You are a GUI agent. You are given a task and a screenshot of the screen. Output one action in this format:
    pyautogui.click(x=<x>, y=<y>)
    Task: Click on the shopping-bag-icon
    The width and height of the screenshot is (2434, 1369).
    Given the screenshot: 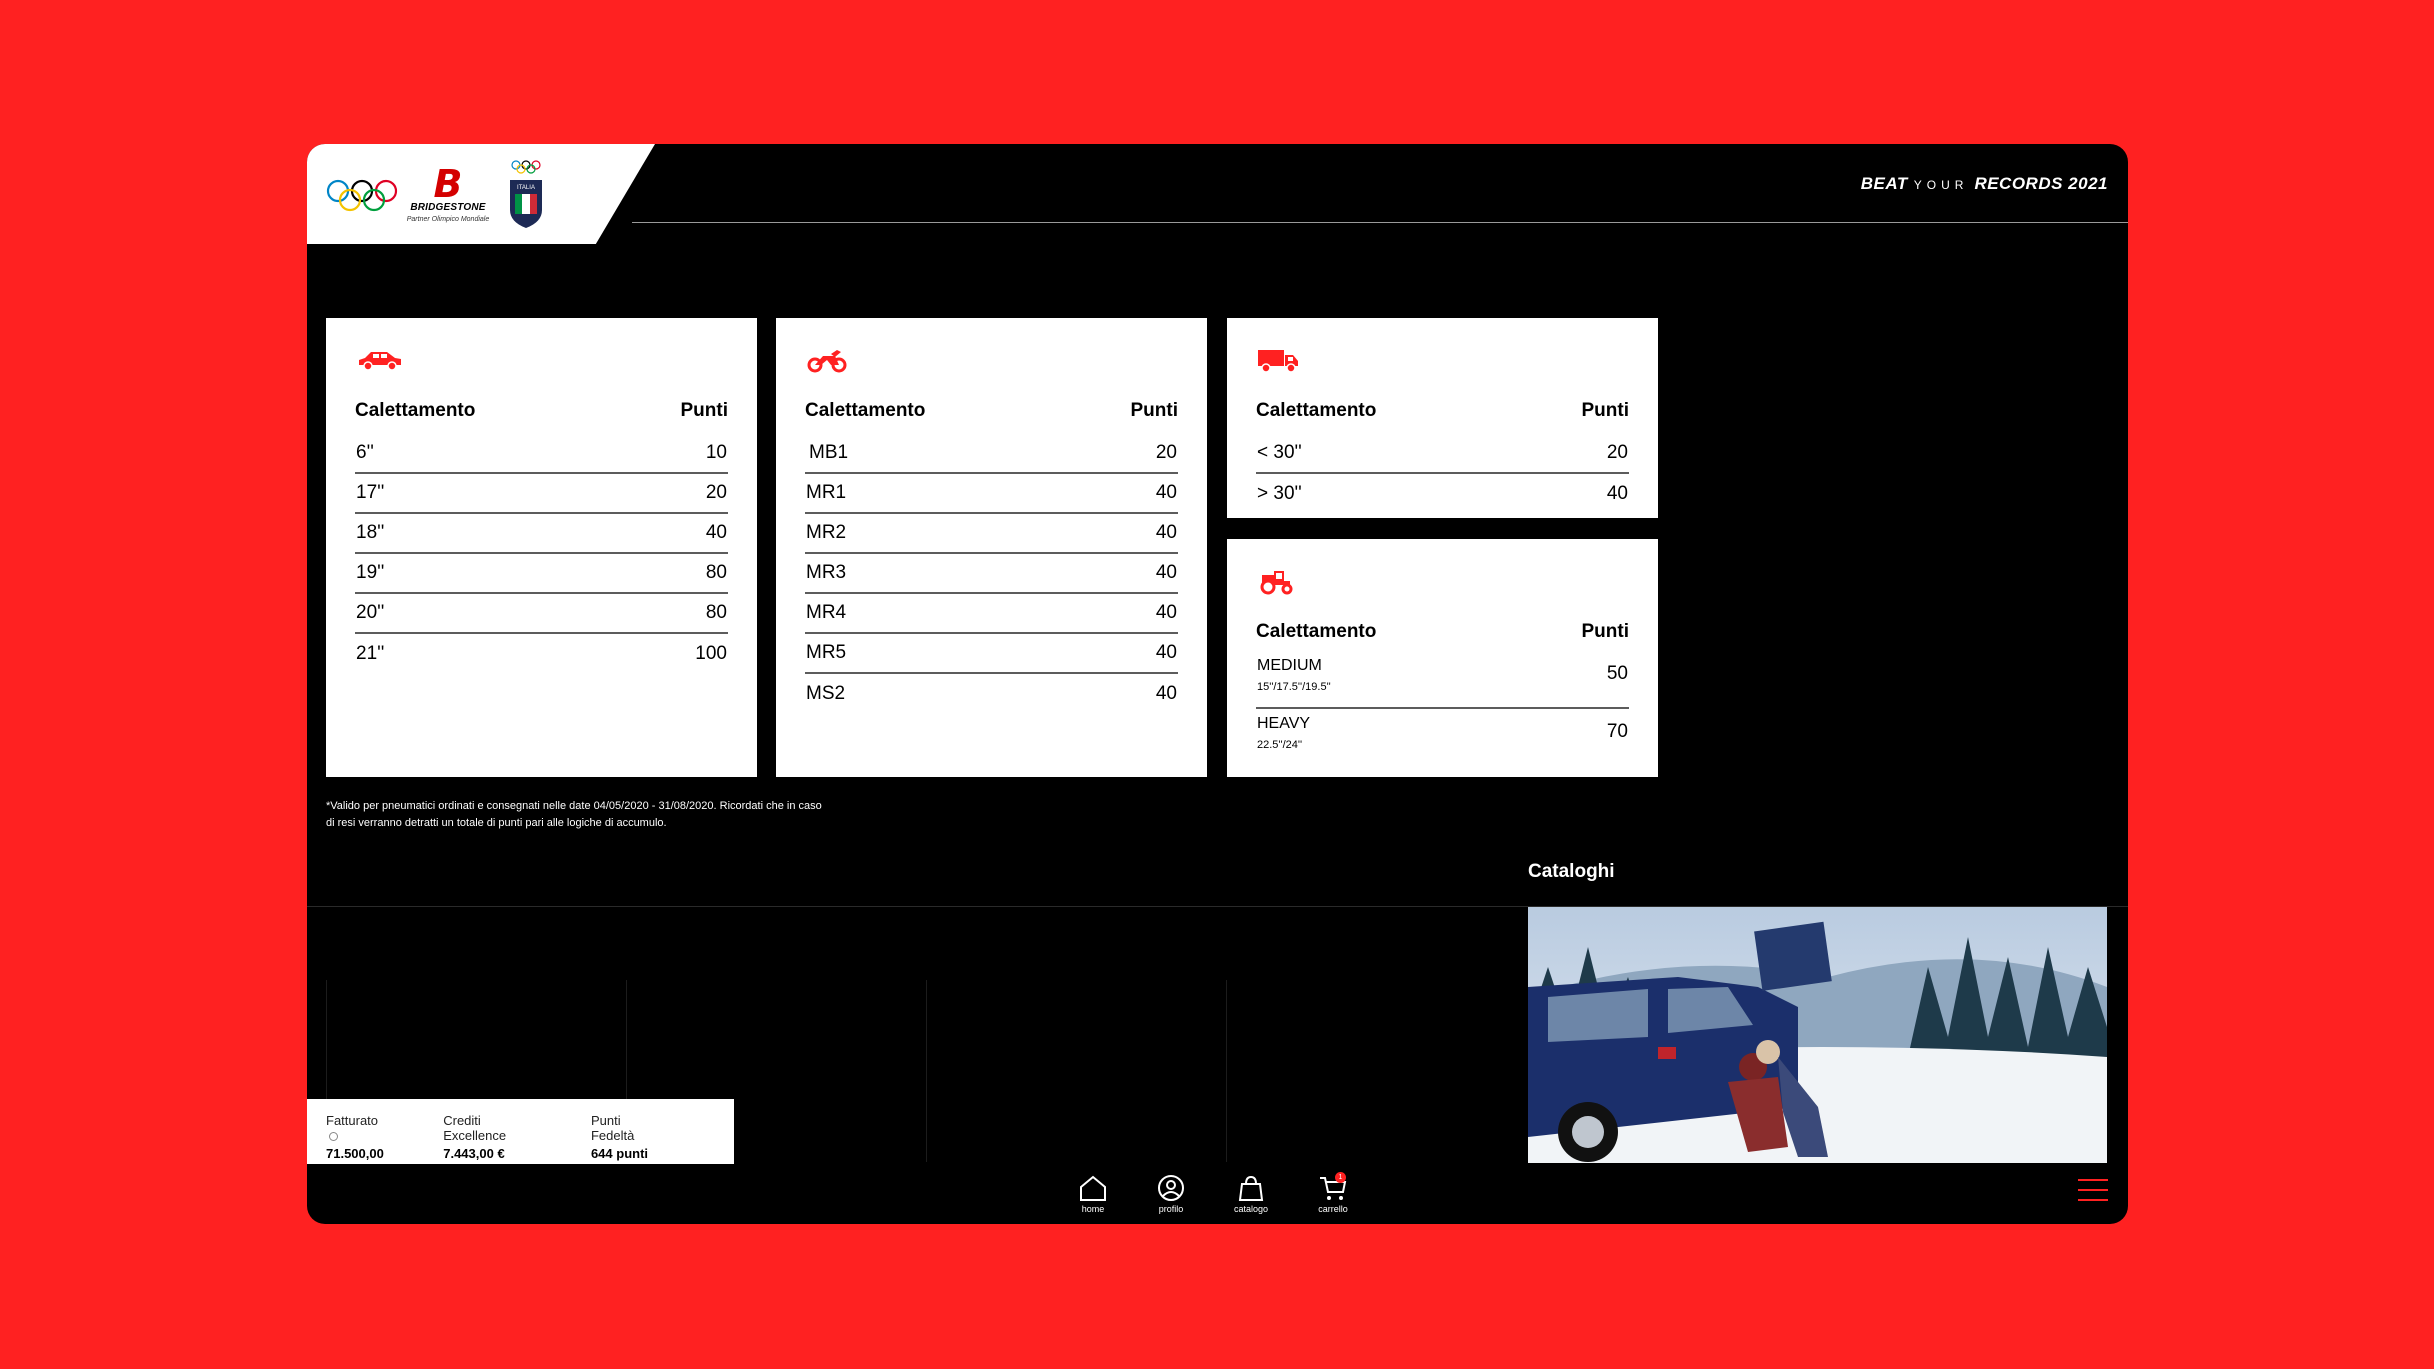 What is the action you would take?
    pyautogui.click(x=1251, y=1188)
    